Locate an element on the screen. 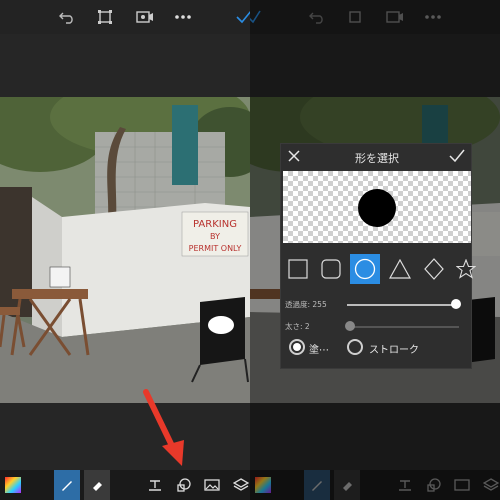 This screenshot has width=500, height=500. undo-icon is located at coordinates (67, 17).